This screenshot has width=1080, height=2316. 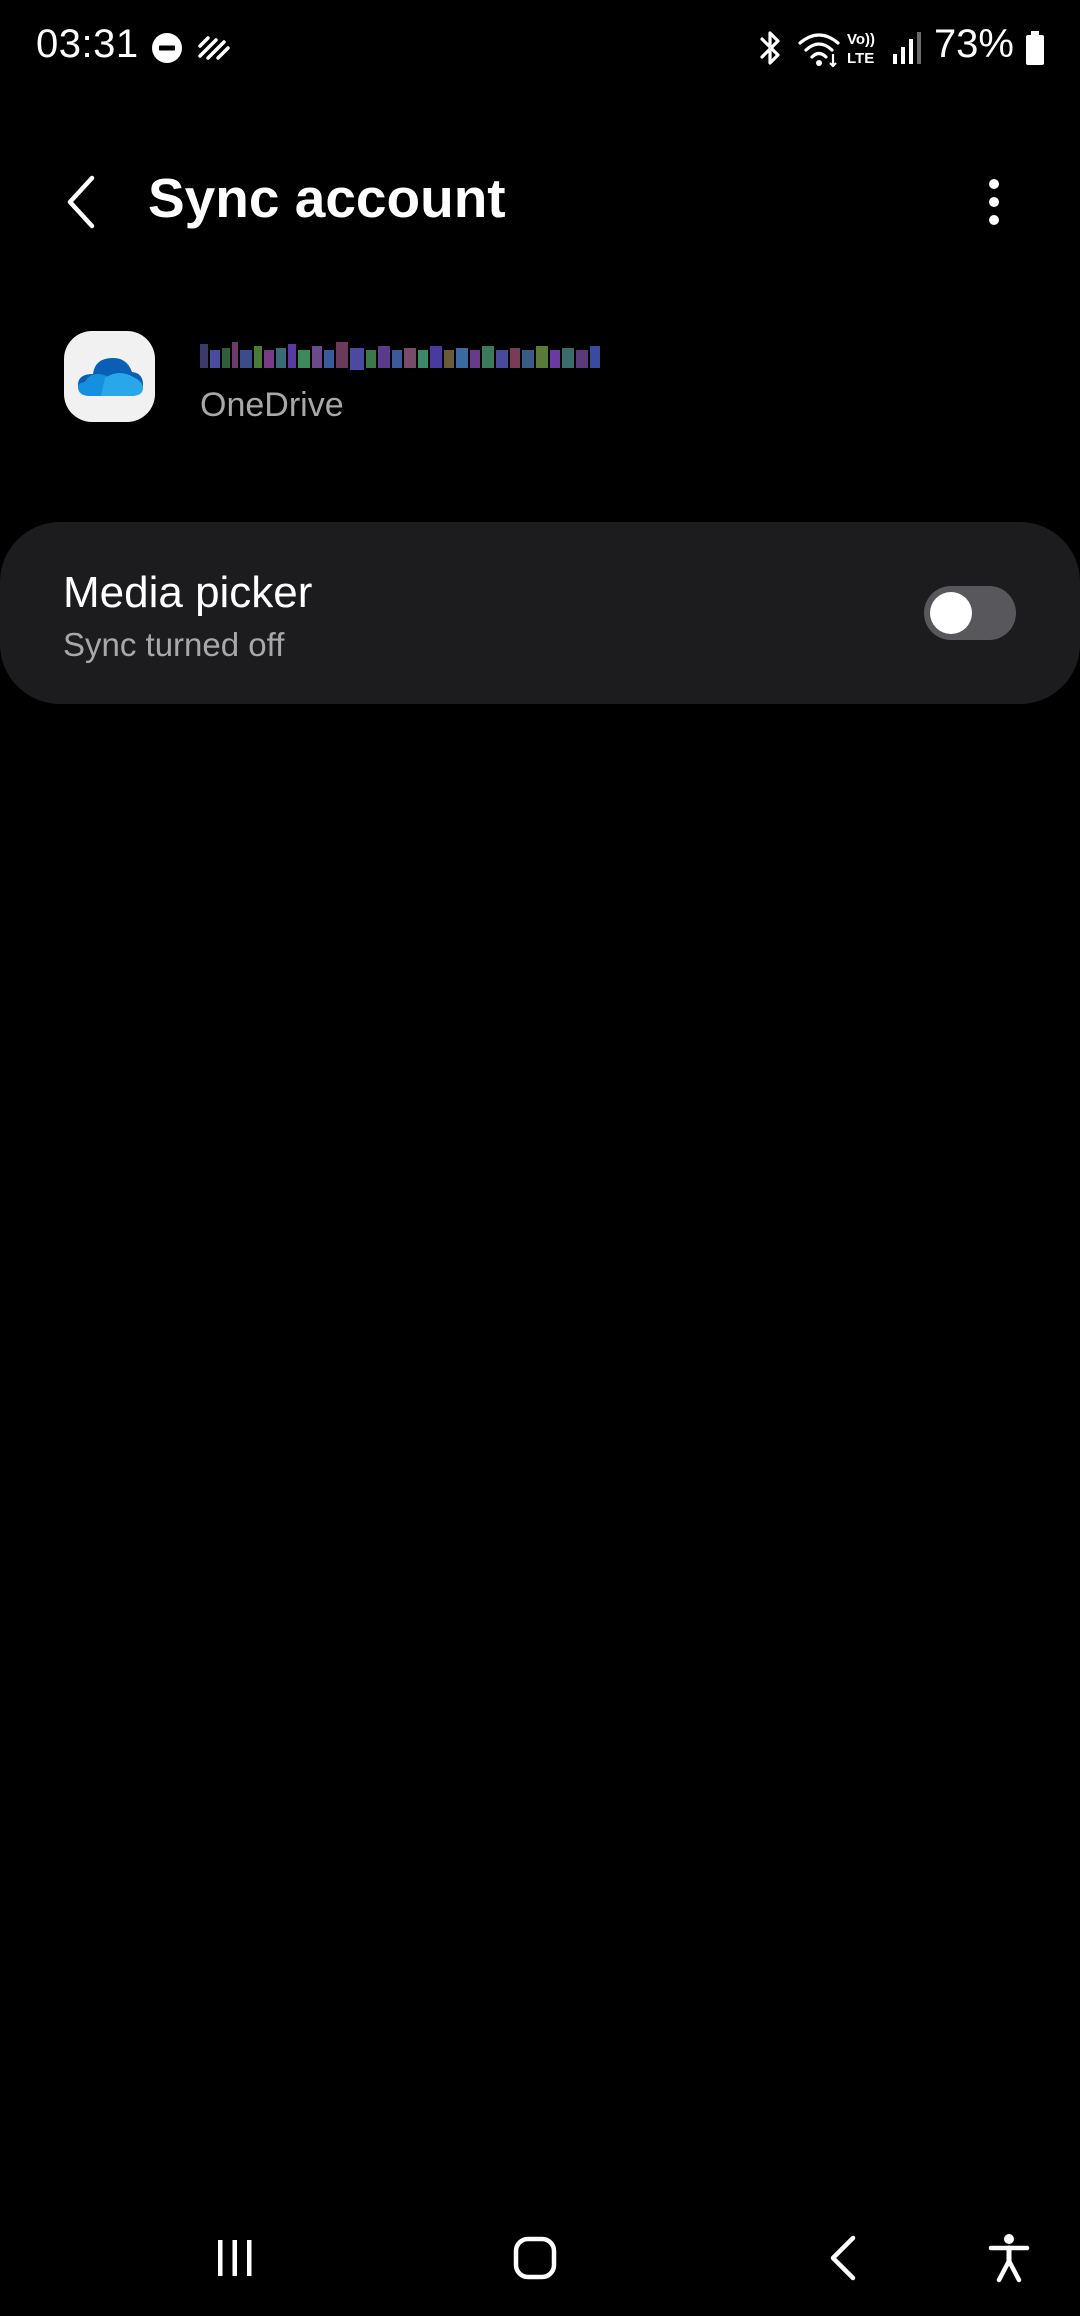 I want to click on account-provider: OneDrive, so click(x=272, y=405).